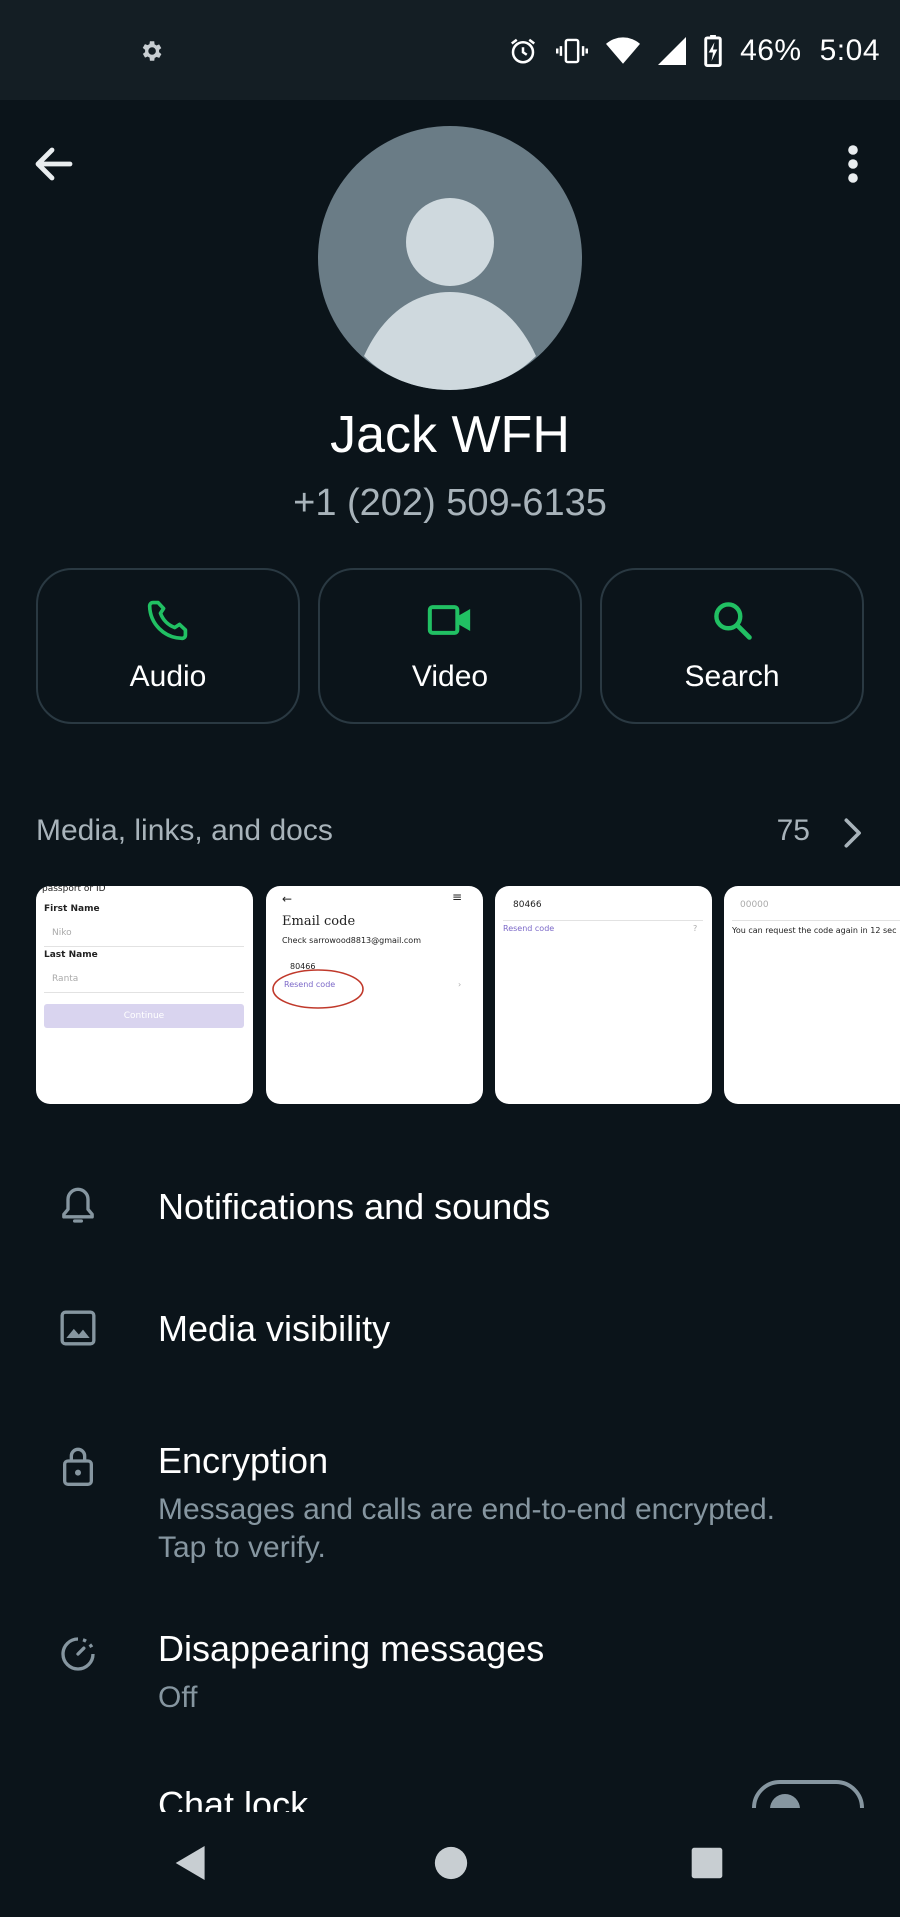  I want to click on media-links-docs-row: Media, links, and docs 75, so click(450, 834).